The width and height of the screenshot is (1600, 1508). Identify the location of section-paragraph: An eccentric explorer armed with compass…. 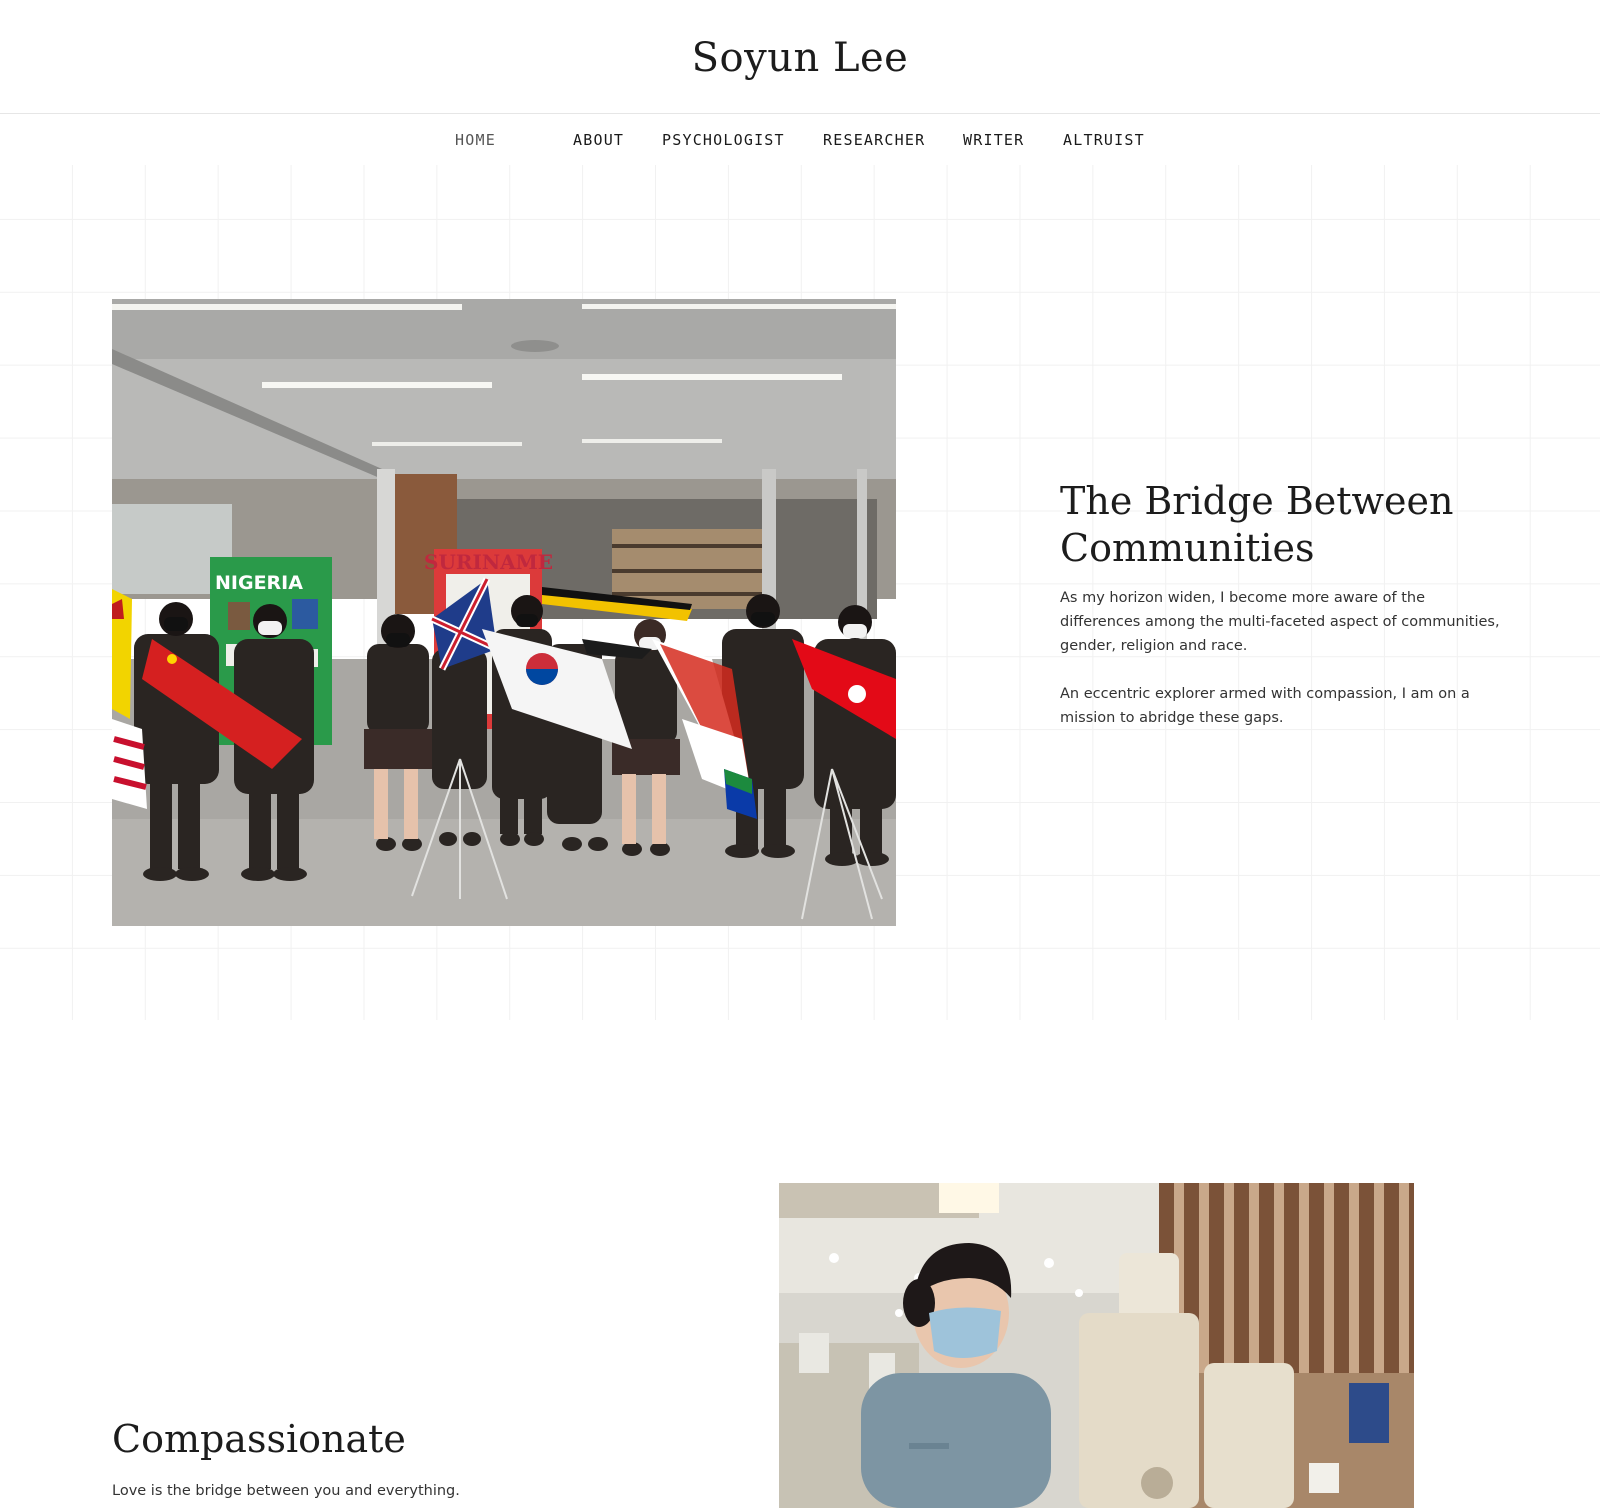
(1265, 706).